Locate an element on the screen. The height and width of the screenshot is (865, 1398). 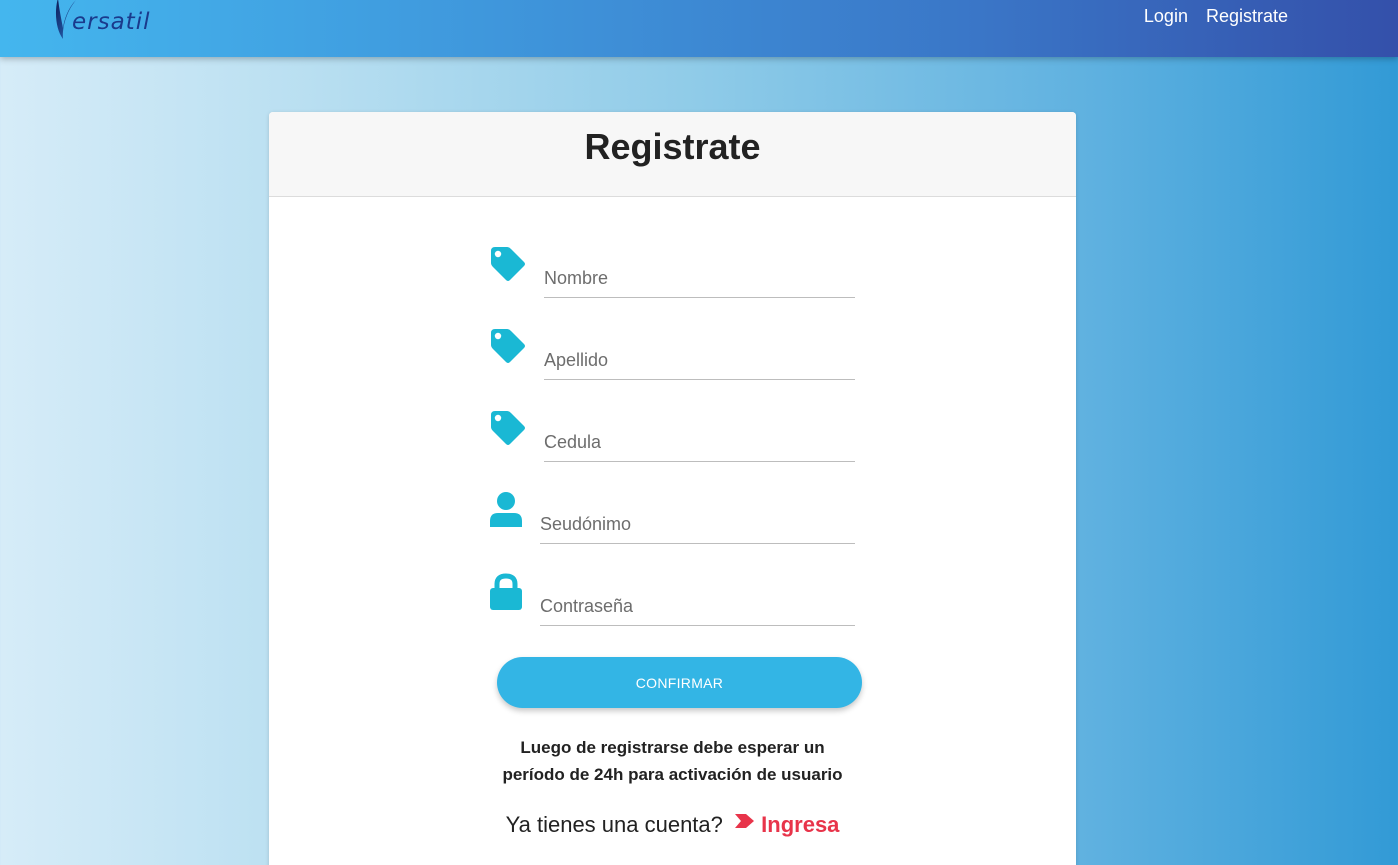
arrow-right-icon is located at coordinates (745, 822).